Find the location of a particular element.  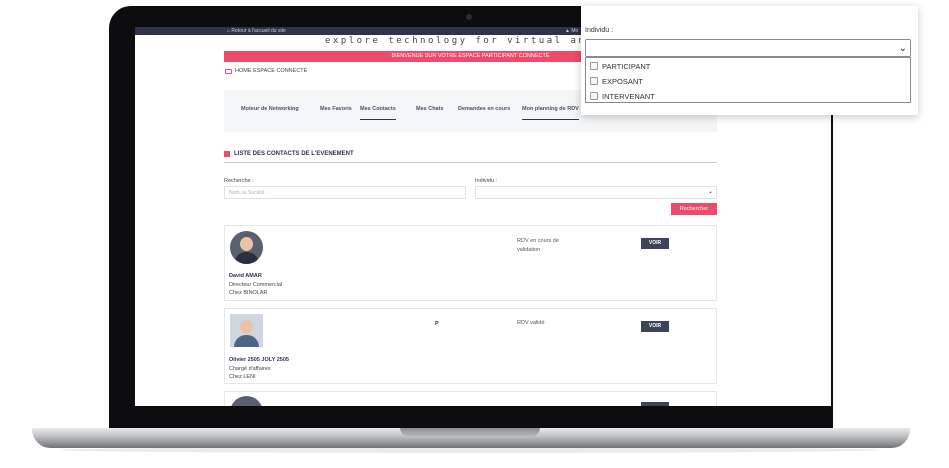

option-label: PARTICIPANT is located at coordinates (626, 66).